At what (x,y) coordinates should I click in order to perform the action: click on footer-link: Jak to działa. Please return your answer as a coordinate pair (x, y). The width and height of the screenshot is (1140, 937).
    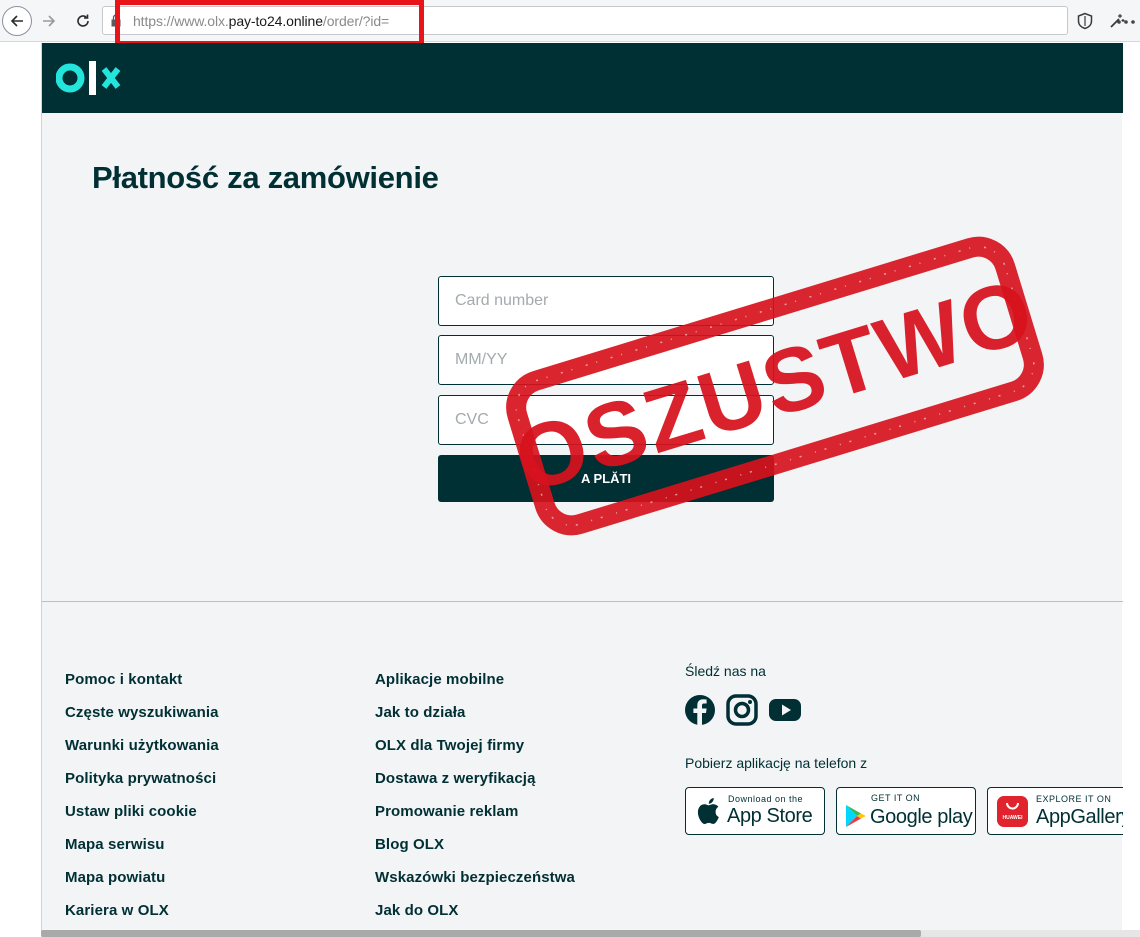
    Looking at the image, I should click on (475, 720).